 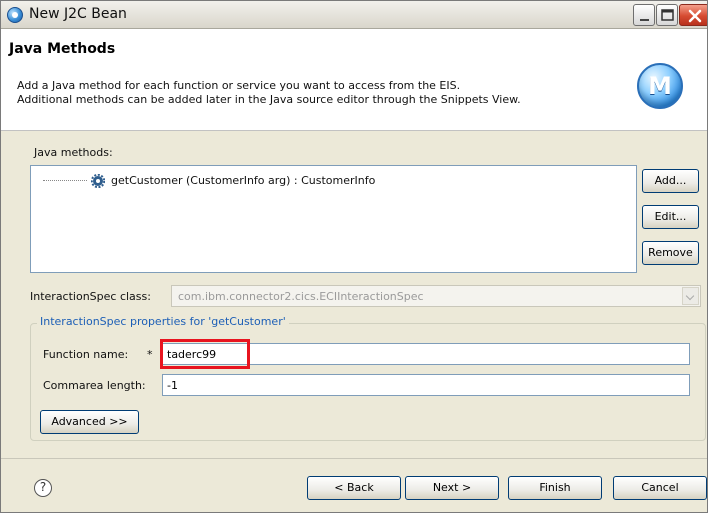 What do you see at coordinates (426, 385) in the screenshot?
I see `commarea-length-input` at bounding box center [426, 385].